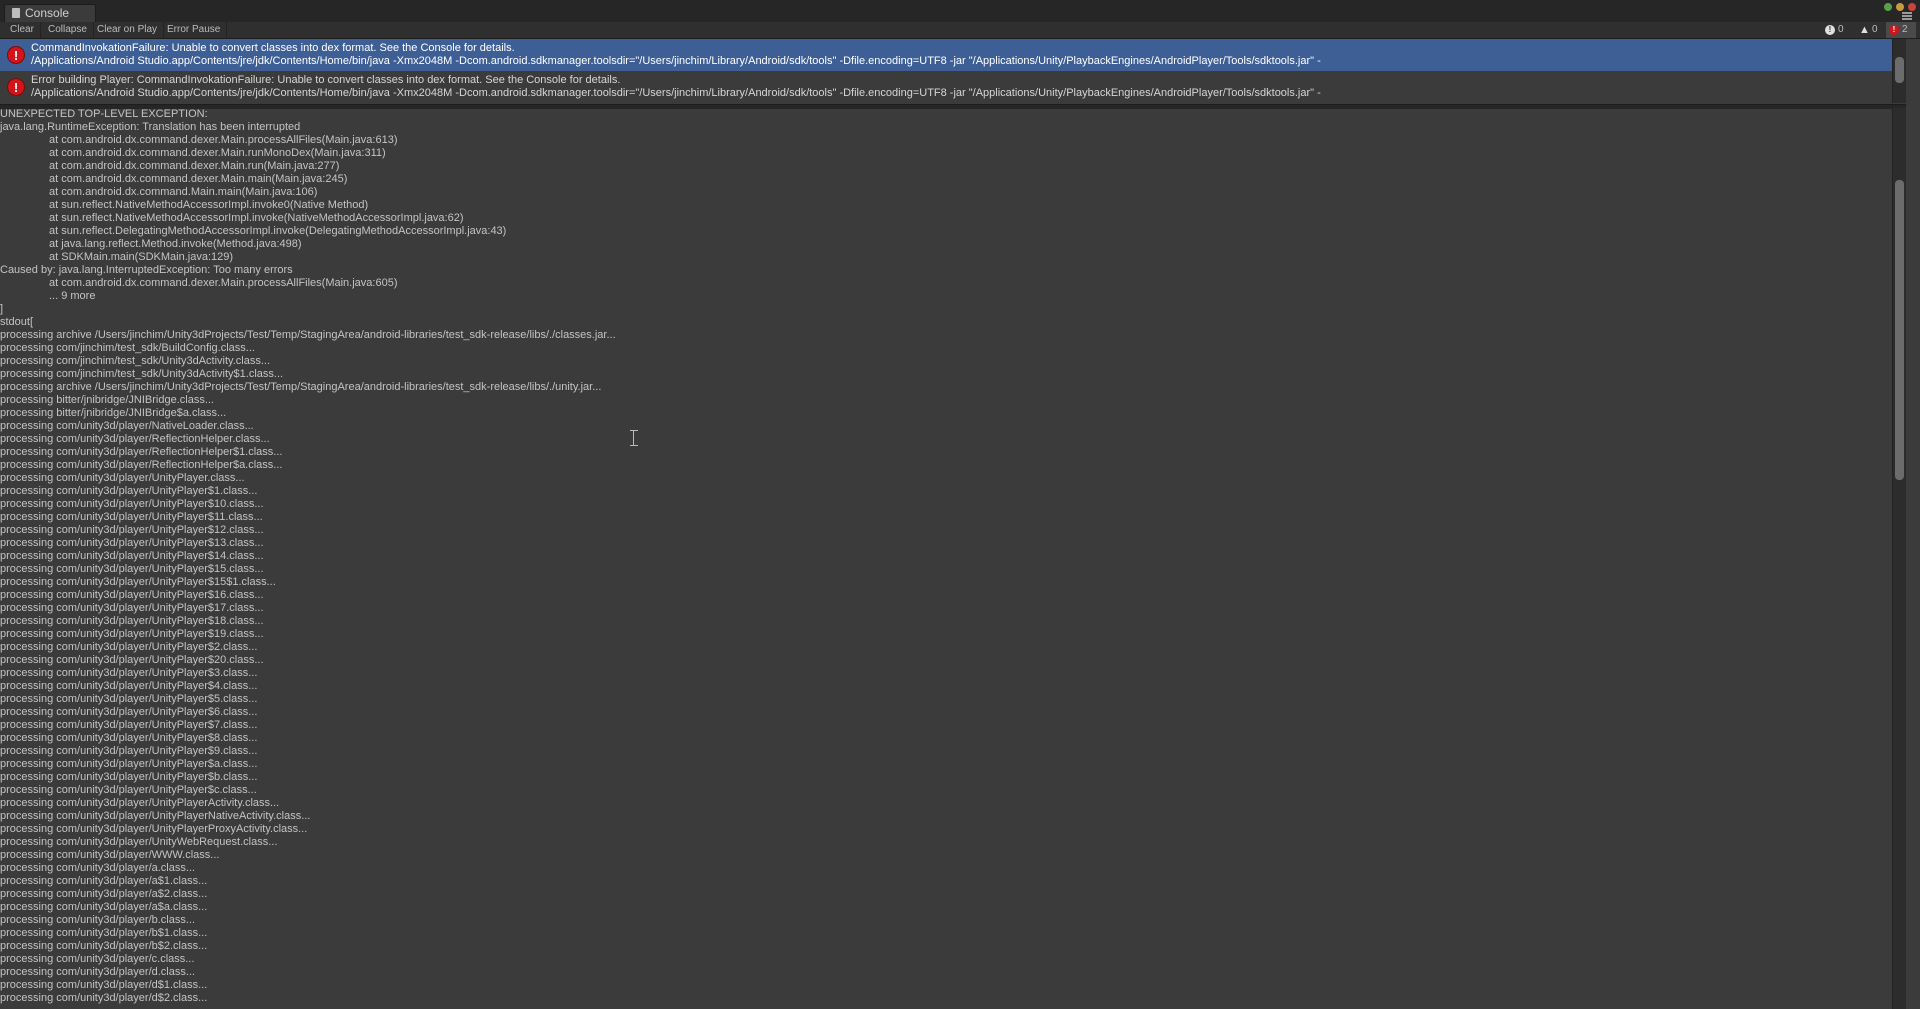 The image size is (1920, 1009). Describe the element at coordinates (1907, 16) in the screenshot. I see `context-menu-icon` at that location.